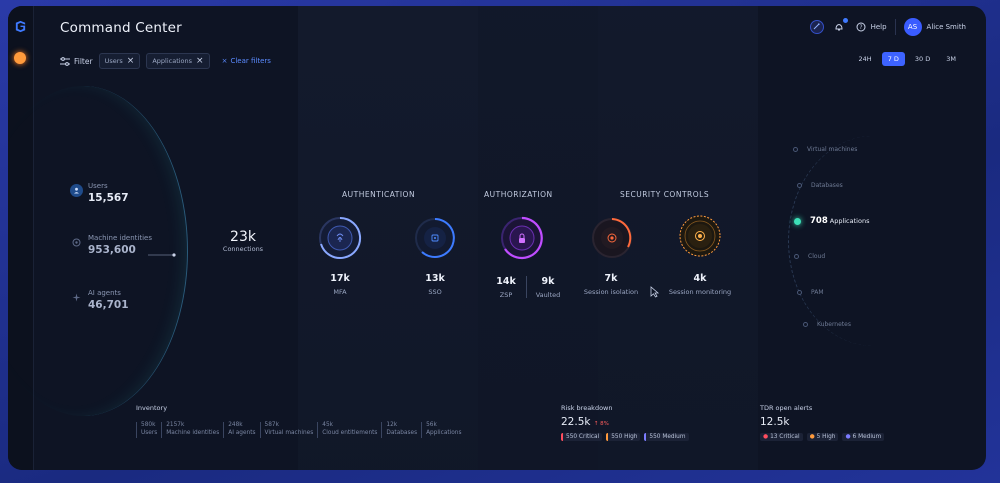 This screenshot has width=1000, height=483. I want to click on filter-chip-applications: Applications ×, so click(178, 61).